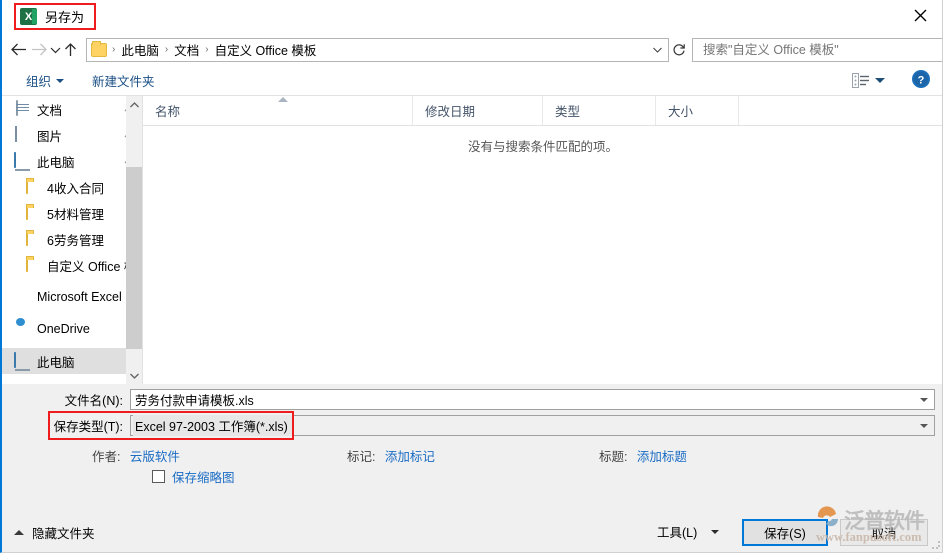 The image size is (943, 553). I want to click on refresh-icon, so click(679, 50).